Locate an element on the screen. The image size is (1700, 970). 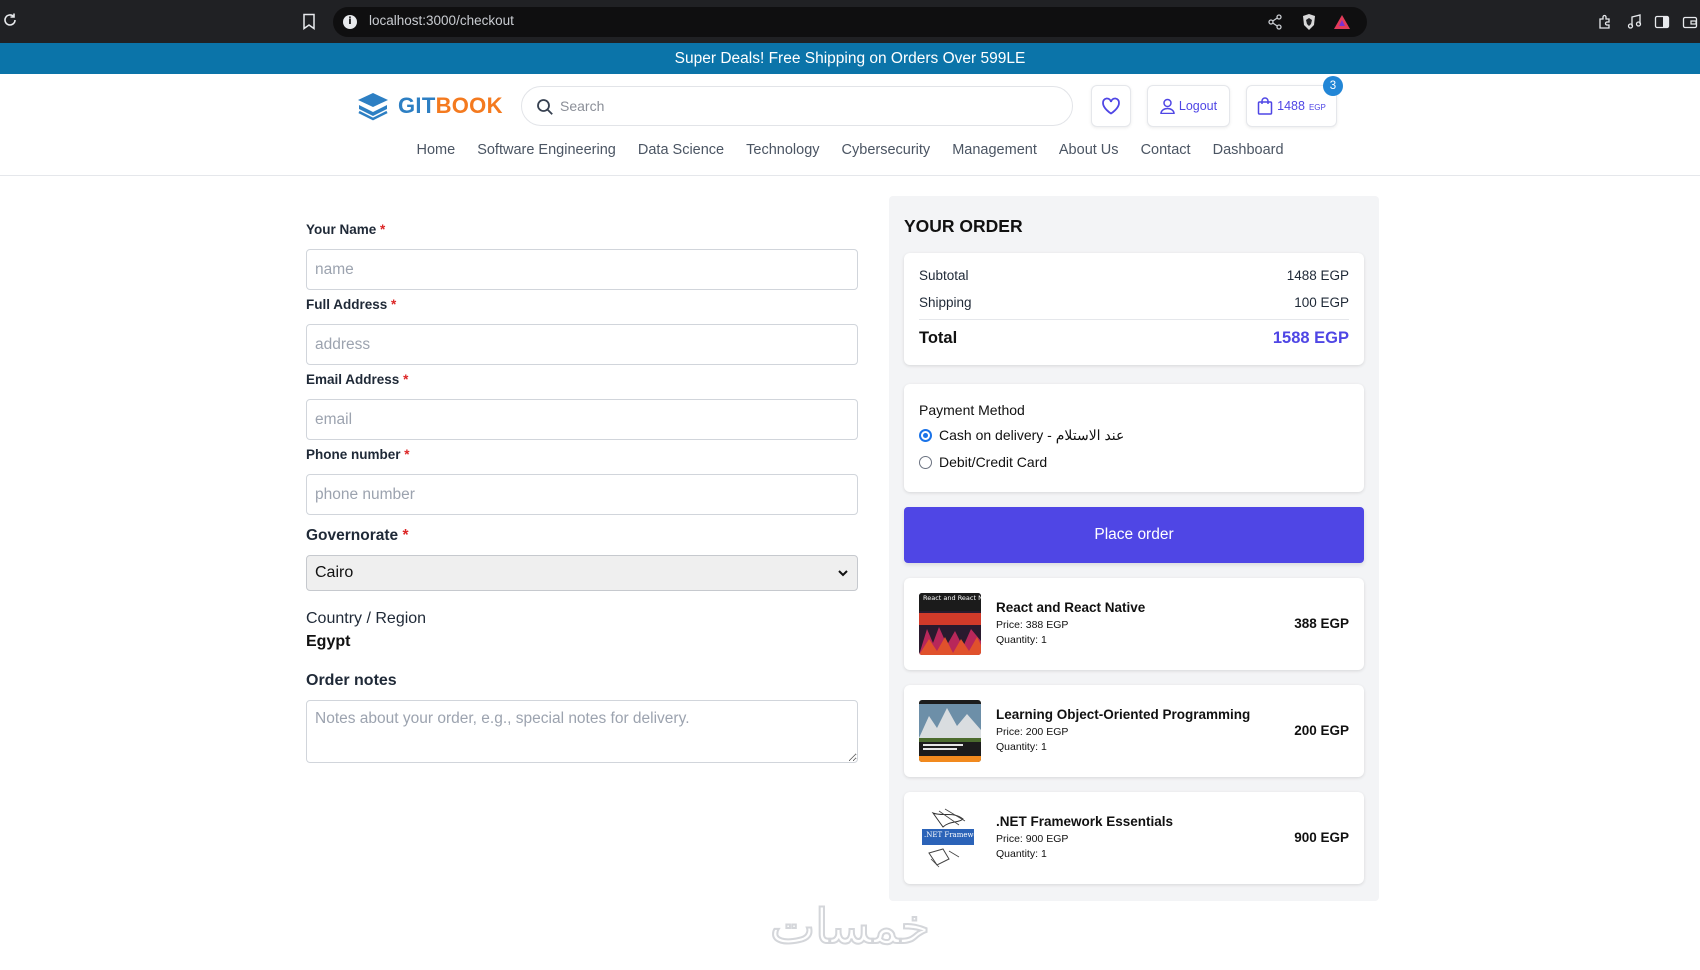
book-cover-react: React and React Native is located at coordinates (950, 624).